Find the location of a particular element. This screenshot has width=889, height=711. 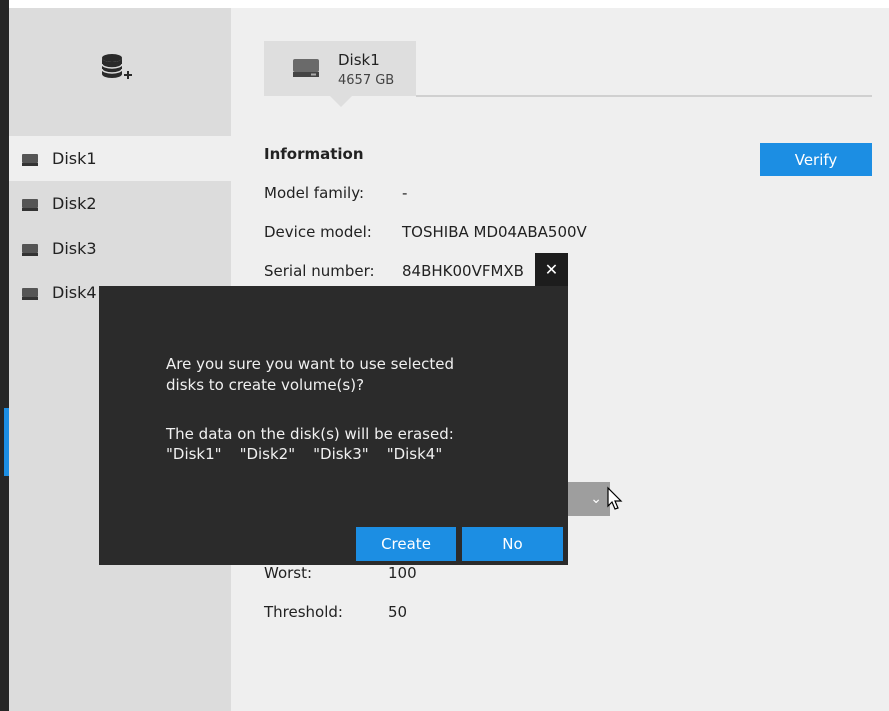

worst-value: 100 is located at coordinates (402, 573).